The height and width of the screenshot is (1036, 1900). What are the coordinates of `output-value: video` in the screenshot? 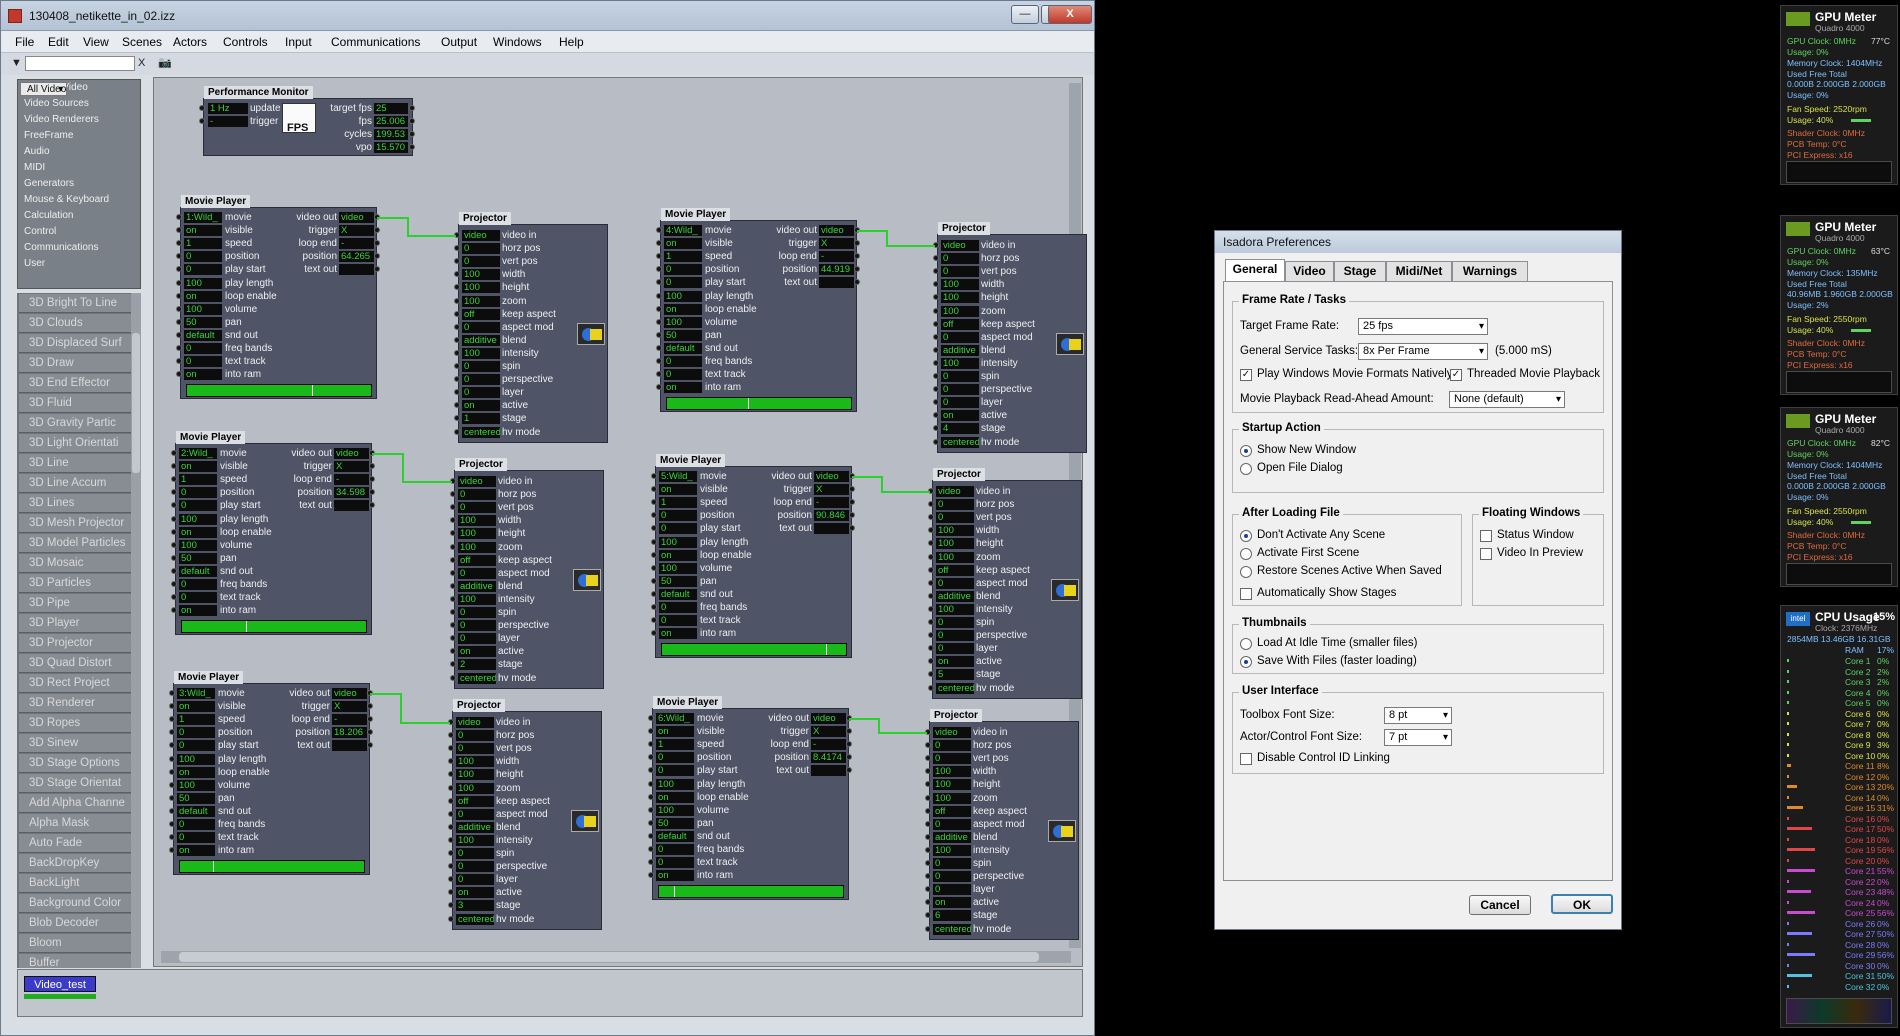 It's located at (831, 476).